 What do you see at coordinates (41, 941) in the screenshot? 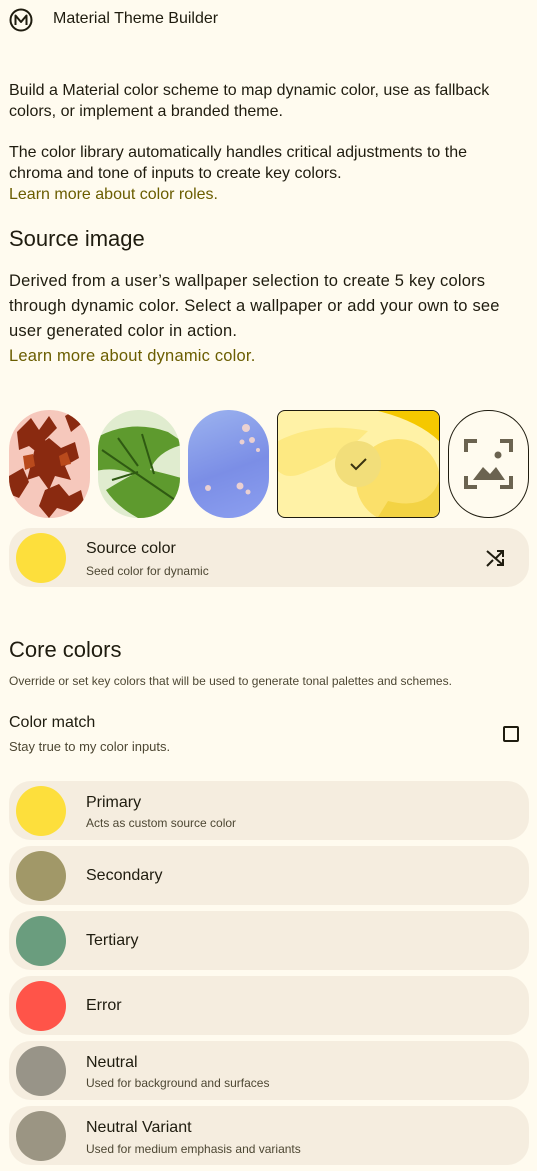
I see `tertiary-swatch` at bounding box center [41, 941].